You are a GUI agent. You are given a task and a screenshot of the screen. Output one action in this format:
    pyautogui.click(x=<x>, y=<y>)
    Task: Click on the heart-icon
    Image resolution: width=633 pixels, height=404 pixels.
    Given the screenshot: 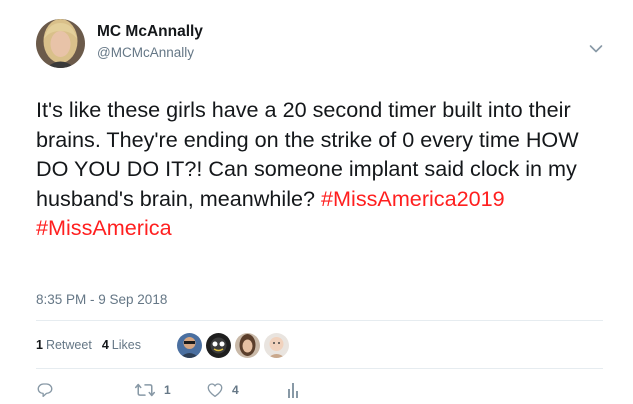 What is the action you would take?
    pyautogui.click(x=215, y=390)
    